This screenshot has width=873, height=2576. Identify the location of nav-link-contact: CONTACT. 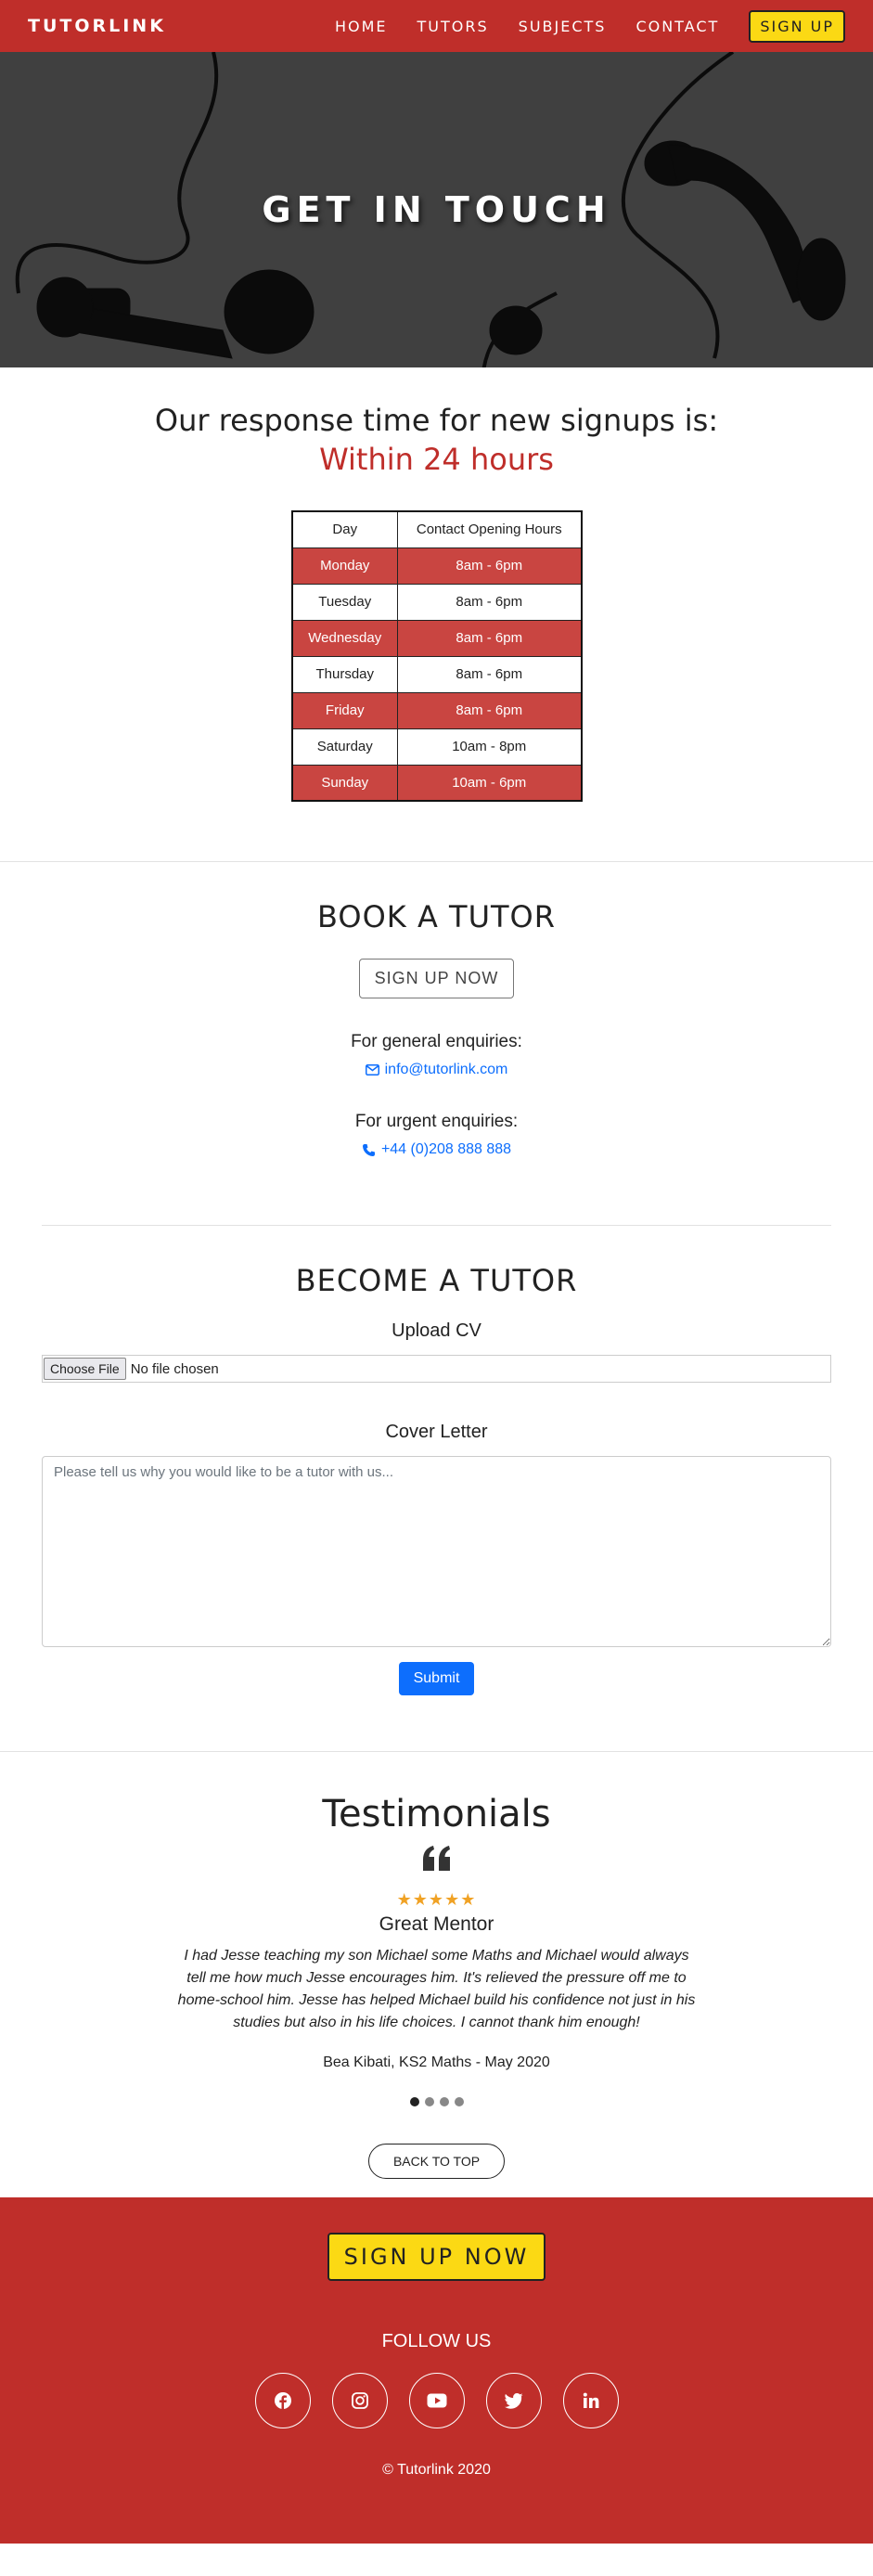
(677, 26).